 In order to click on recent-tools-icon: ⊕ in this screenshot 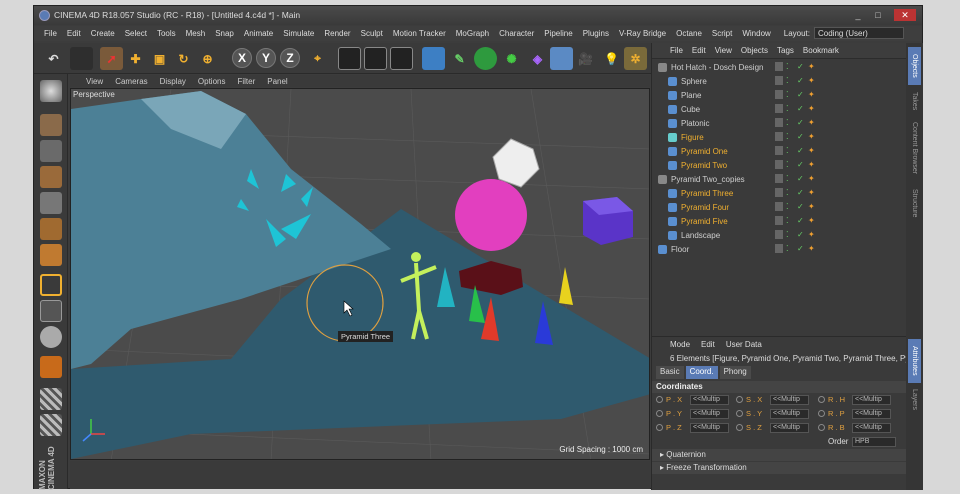, I will do `click(207, 58)`.